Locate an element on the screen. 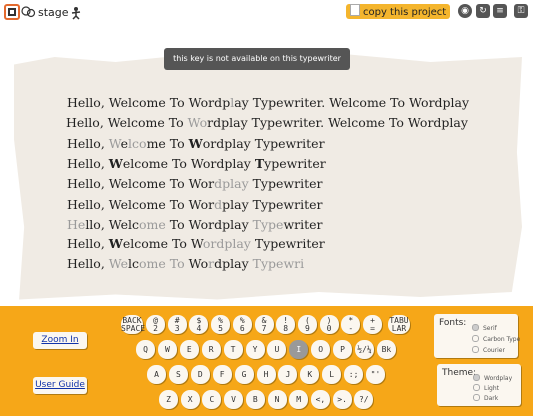 This screenshot has width=533, height=416. key: #3 is located at coordinates (177, 324).